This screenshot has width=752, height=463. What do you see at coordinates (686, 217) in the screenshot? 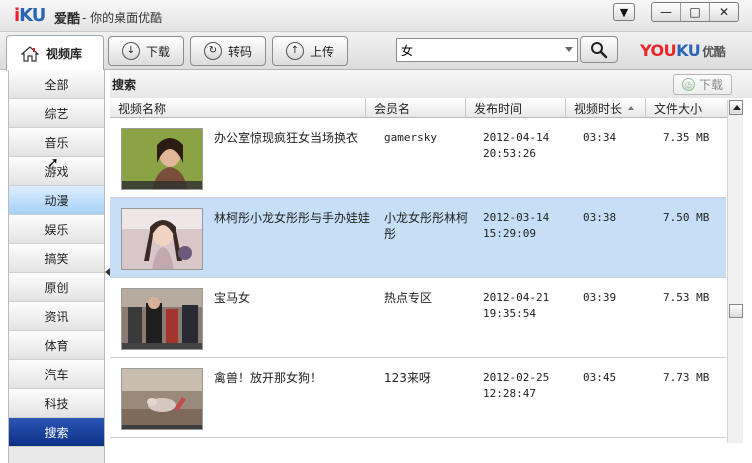
I see `video-size: 7.50 MB` at bounding box center [686, 217].